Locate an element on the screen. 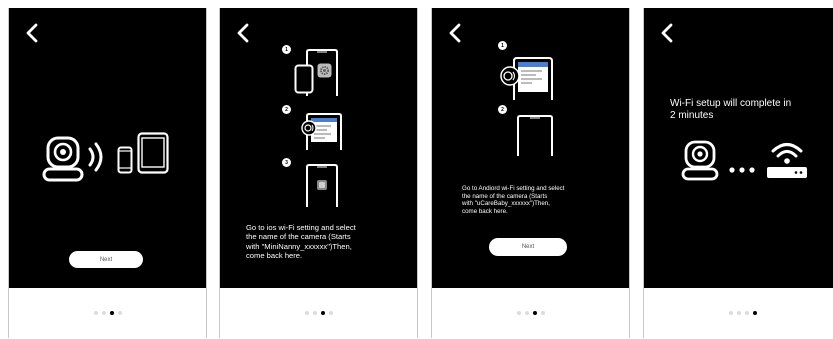 The image size is (833, 339). wifi-router-icon is located at coordinates (787, 160).